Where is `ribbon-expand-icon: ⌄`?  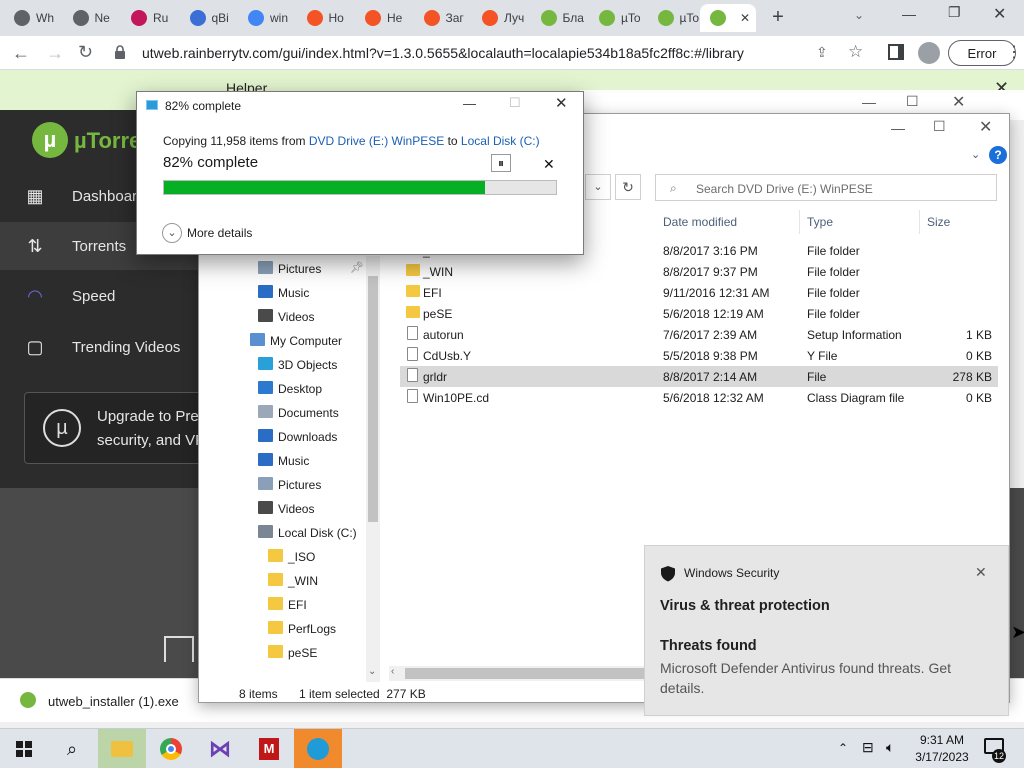
ribbon-expand-icon: ⌄ is located at coordinates (975, 154).